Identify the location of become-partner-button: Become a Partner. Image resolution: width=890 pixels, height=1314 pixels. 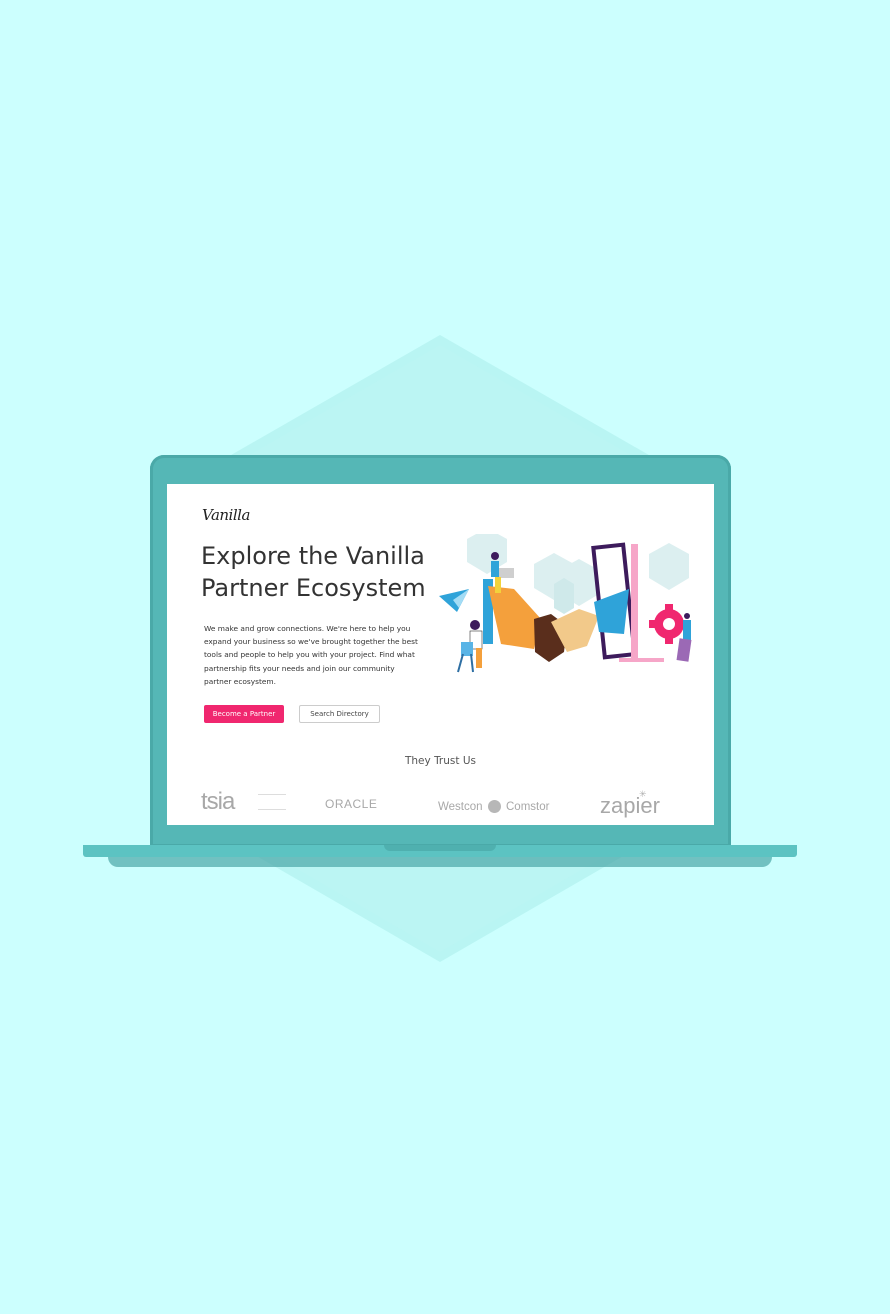
(244, 714).